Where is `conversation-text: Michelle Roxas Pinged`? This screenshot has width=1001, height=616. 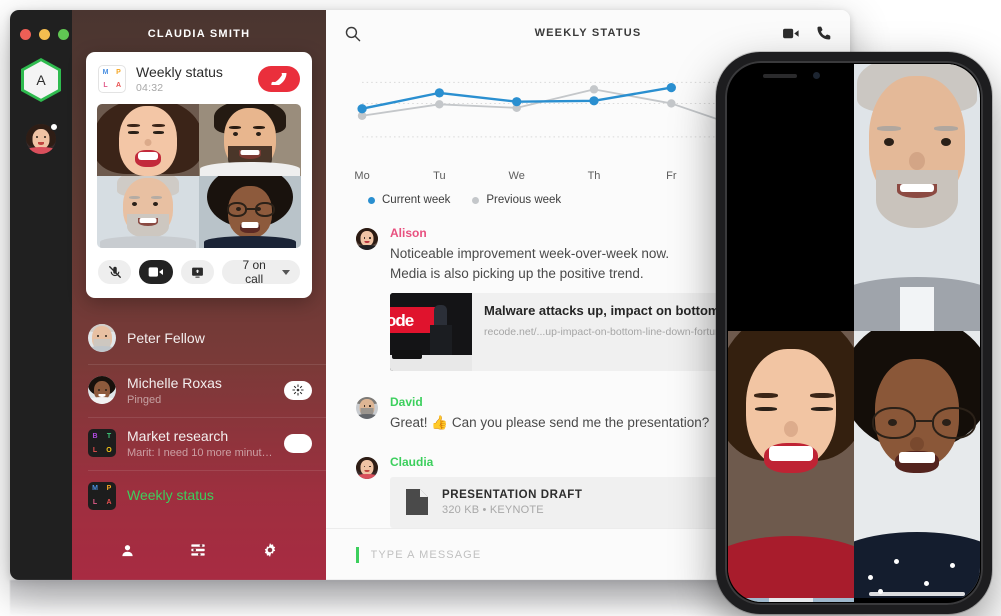
conversation-text: Michelle Roxas Pinged is located at coordinates (200, 390).